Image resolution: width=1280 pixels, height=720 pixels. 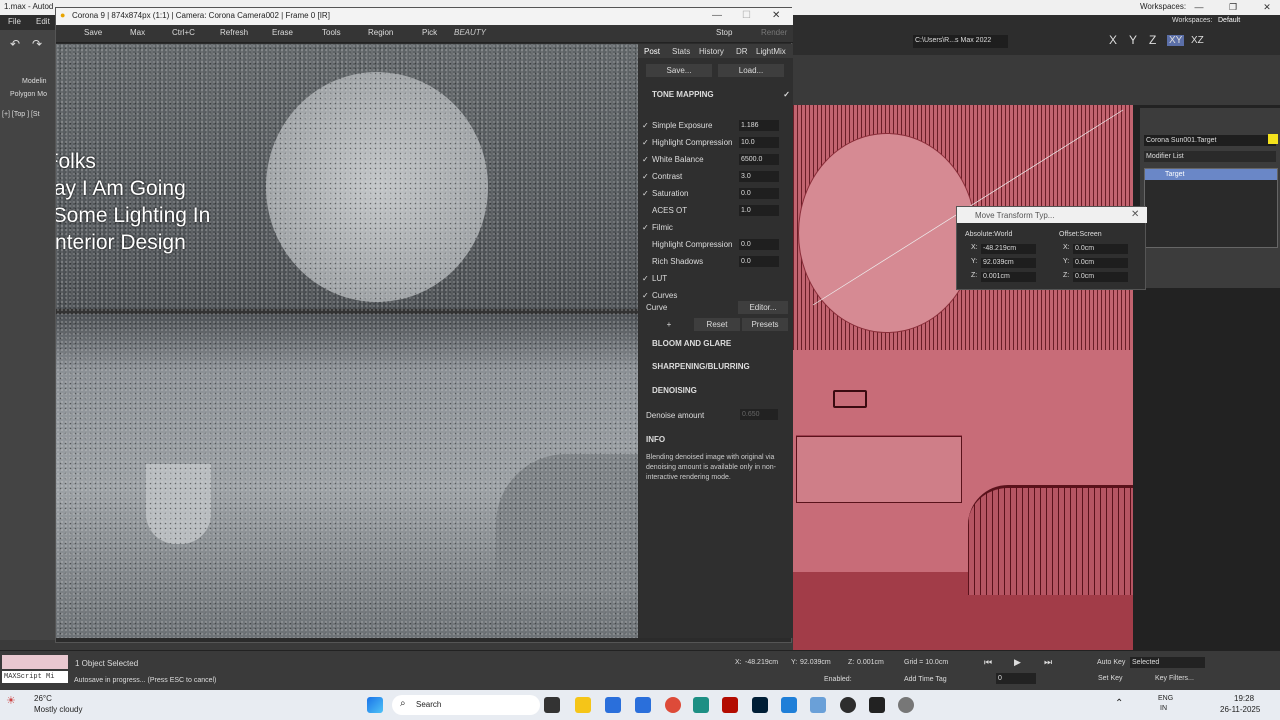 What do you see at coordinates (716, 126) in the screenshot?
I see `tone-row: ✓ Simple Exposure 1.186` at bounding box center [716, 126].